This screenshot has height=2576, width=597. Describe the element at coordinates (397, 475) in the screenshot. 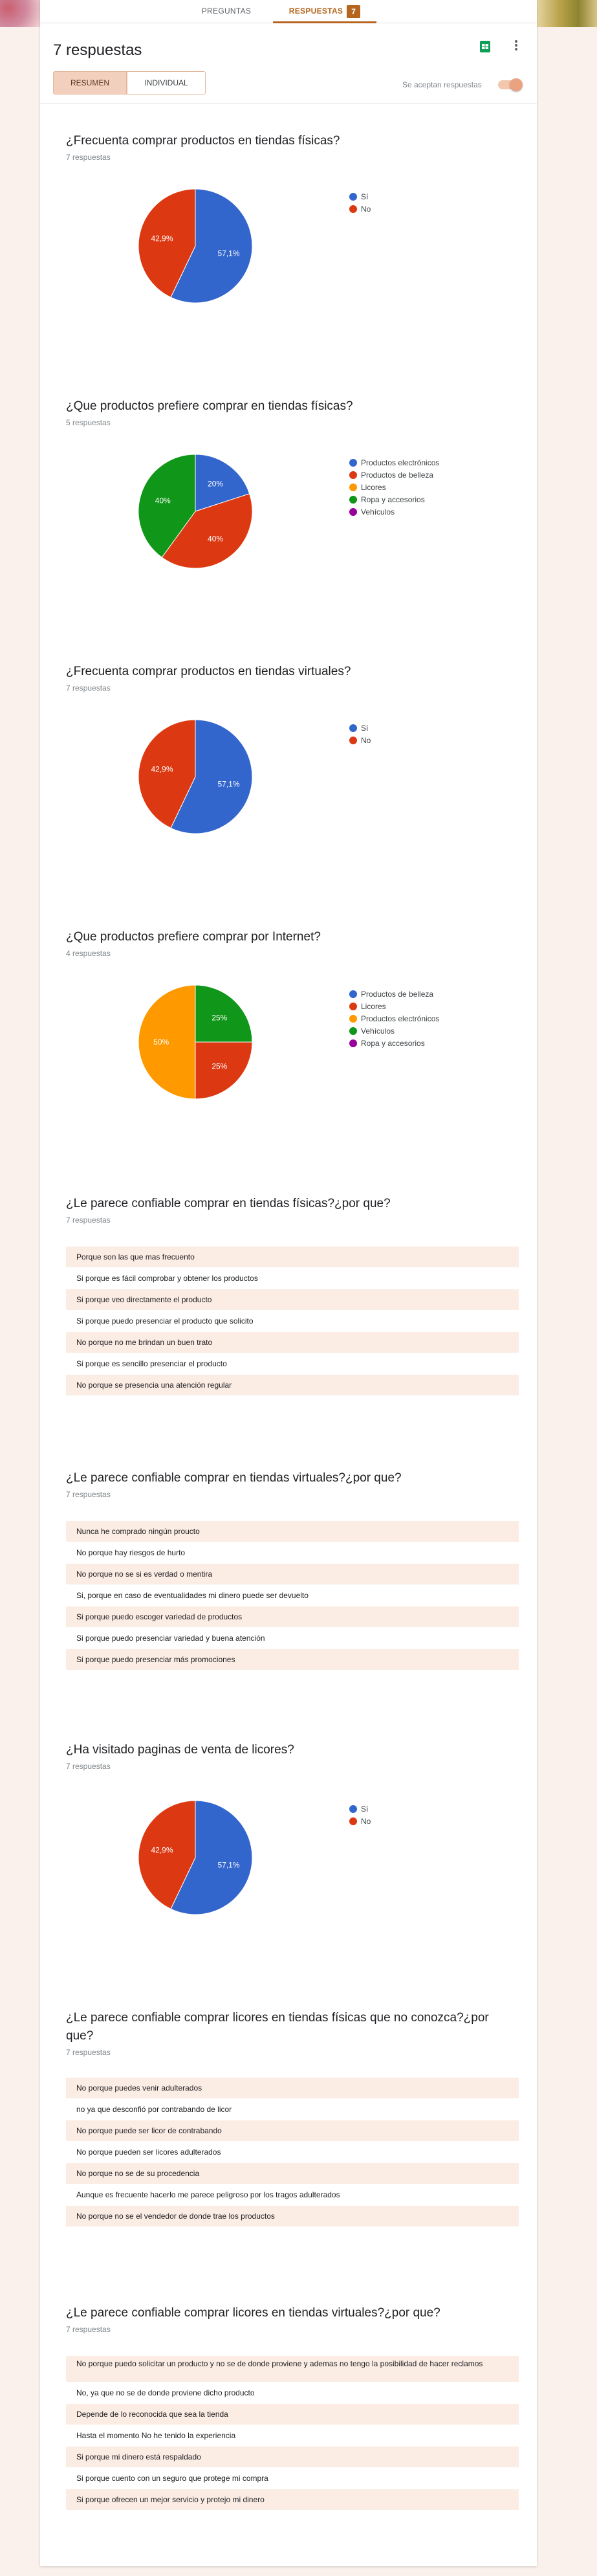

I see `legend-label: Productos de belleza` at that location.